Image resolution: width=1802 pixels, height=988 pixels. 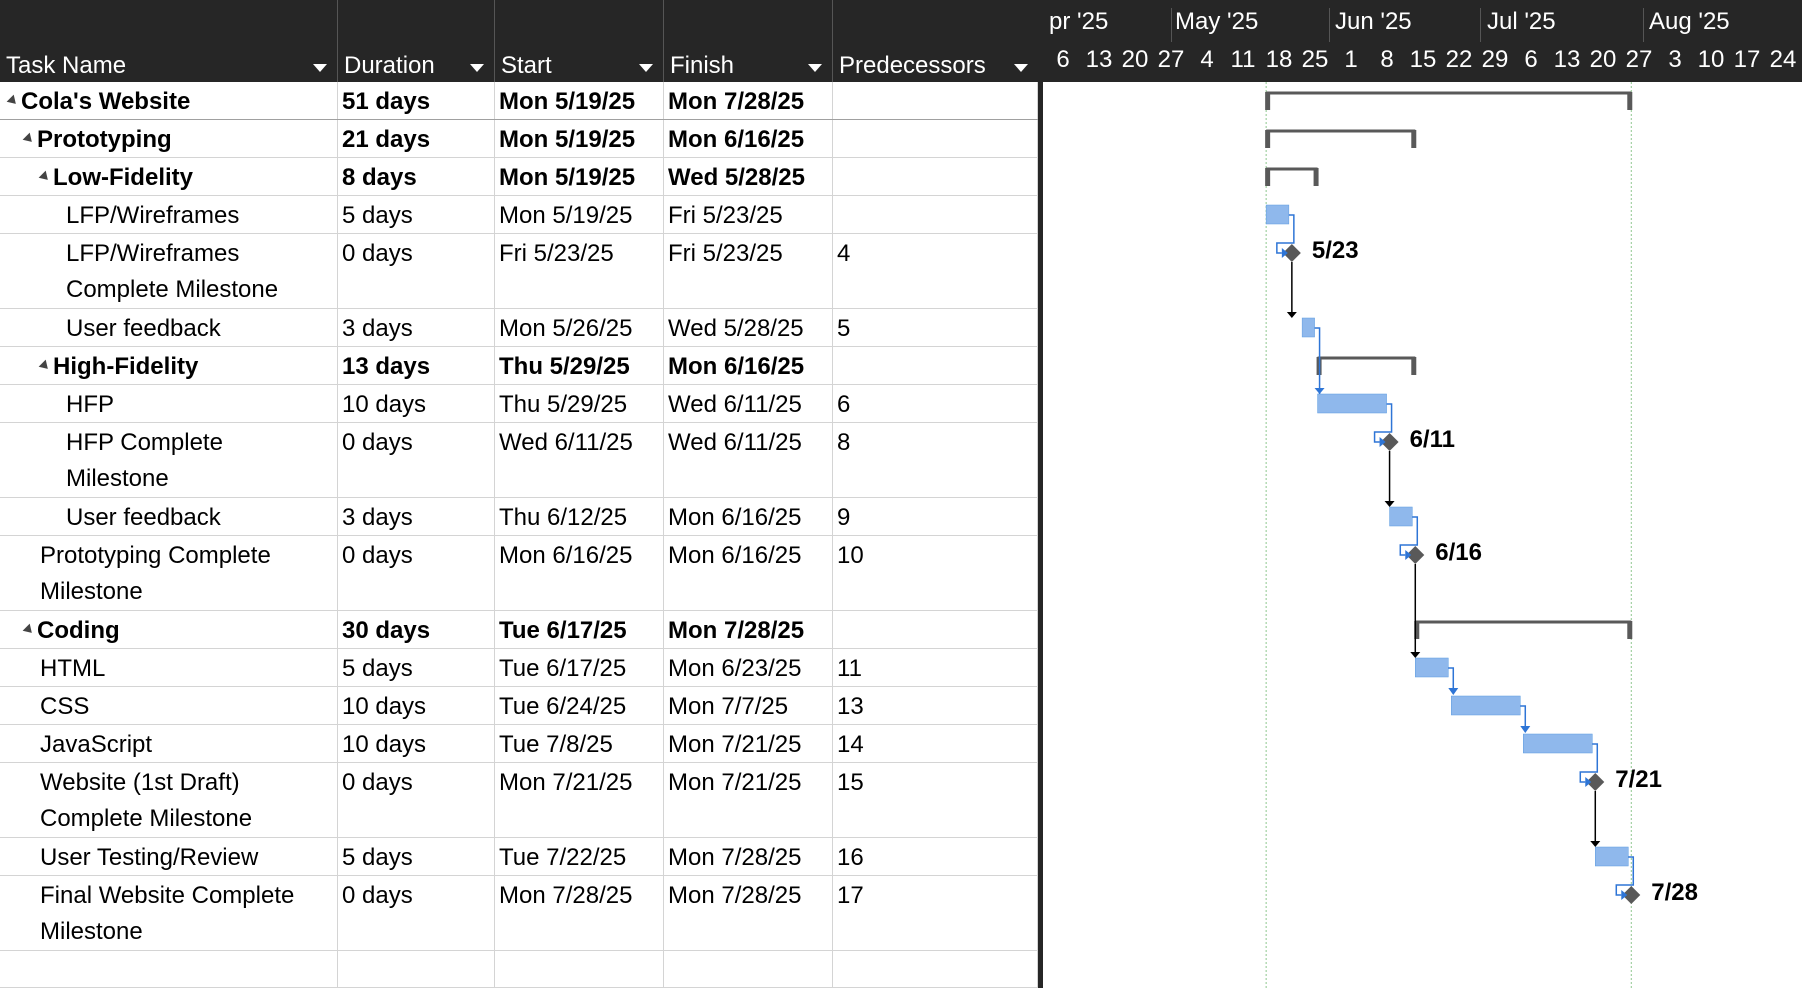 What do you see at coordinates (935, 41) in the screenshot?
I see `column-header-predecessors: Predecessors` at bounding box center [935, 41].